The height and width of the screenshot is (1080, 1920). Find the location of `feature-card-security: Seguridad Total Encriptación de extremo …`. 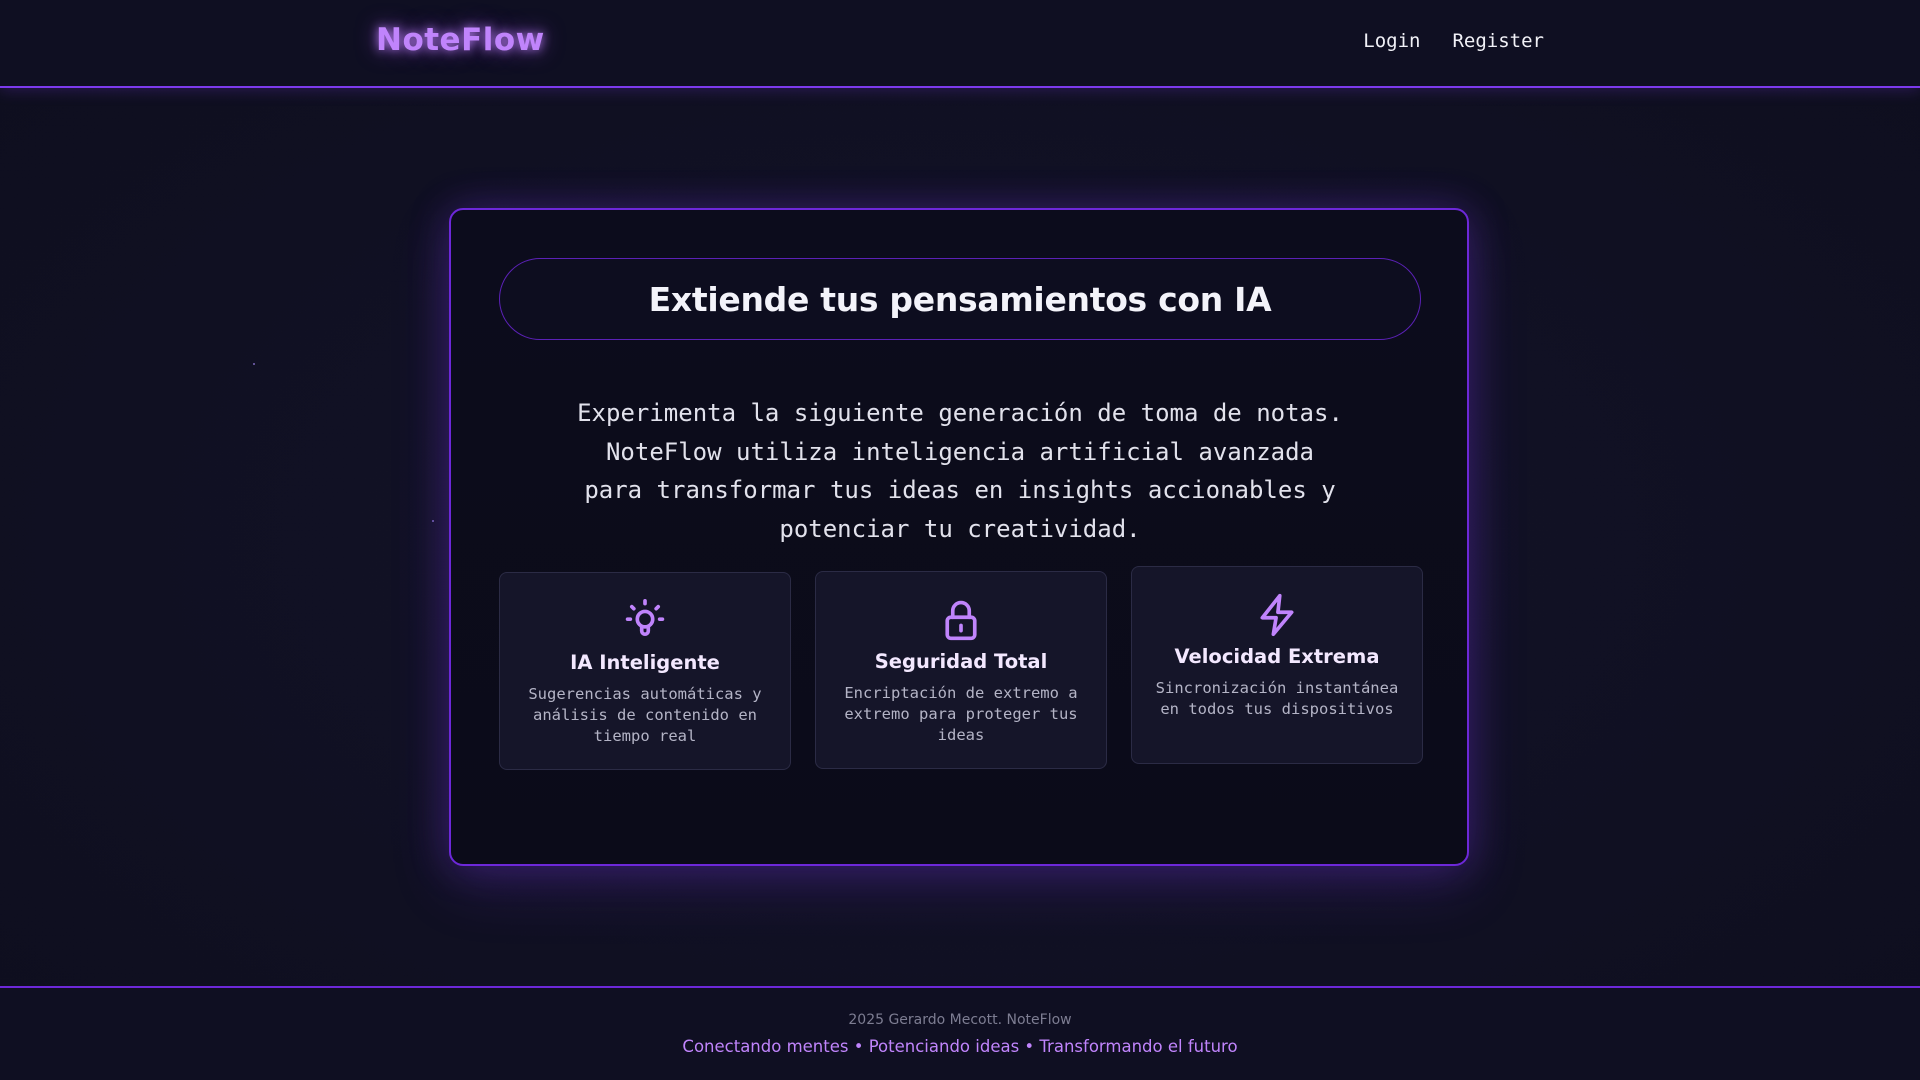

feature-card-security: Seguridad Total Encriptación de extremo … is located at coordinates (961, 670).